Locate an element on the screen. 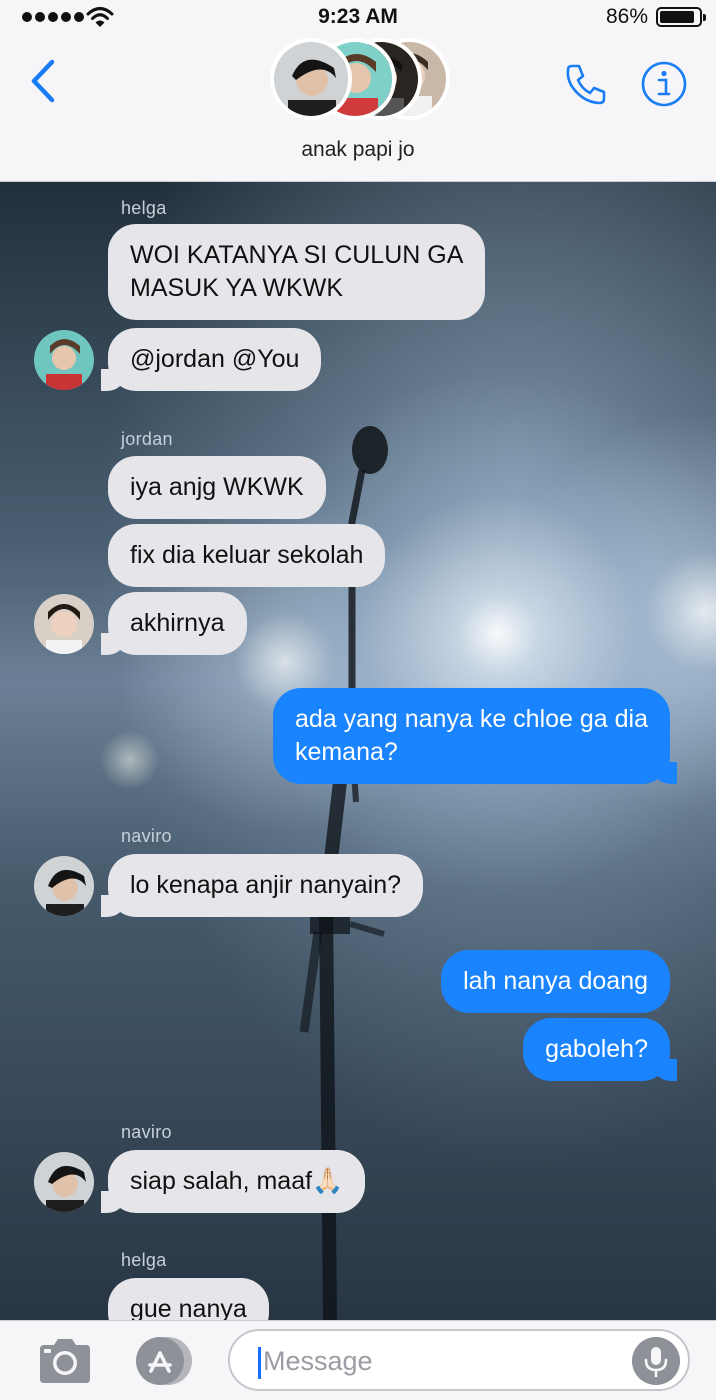  status-bar: 9:23 AM 86% is located at coordinates (358, 18).